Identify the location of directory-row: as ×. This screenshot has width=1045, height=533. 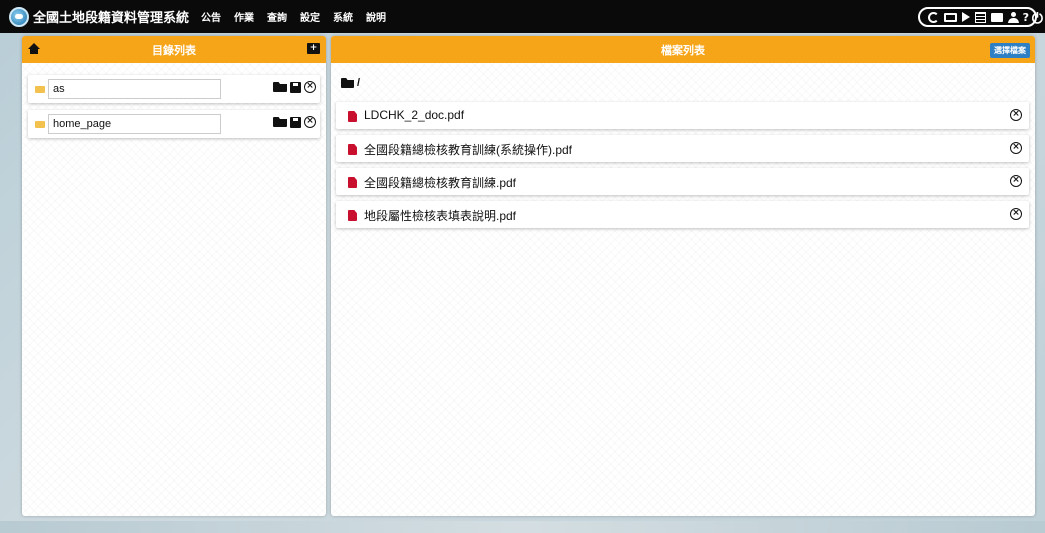
(174, 89).